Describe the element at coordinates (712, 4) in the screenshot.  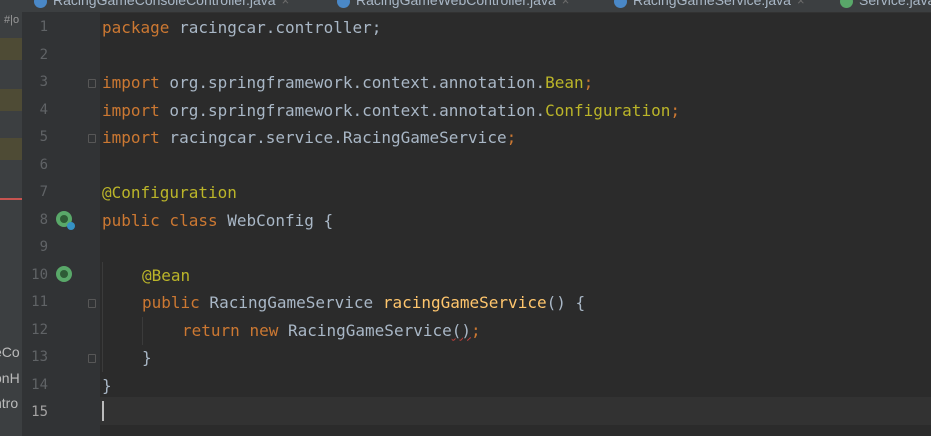
I see `tab-label: RacingGameService.java` at that location.